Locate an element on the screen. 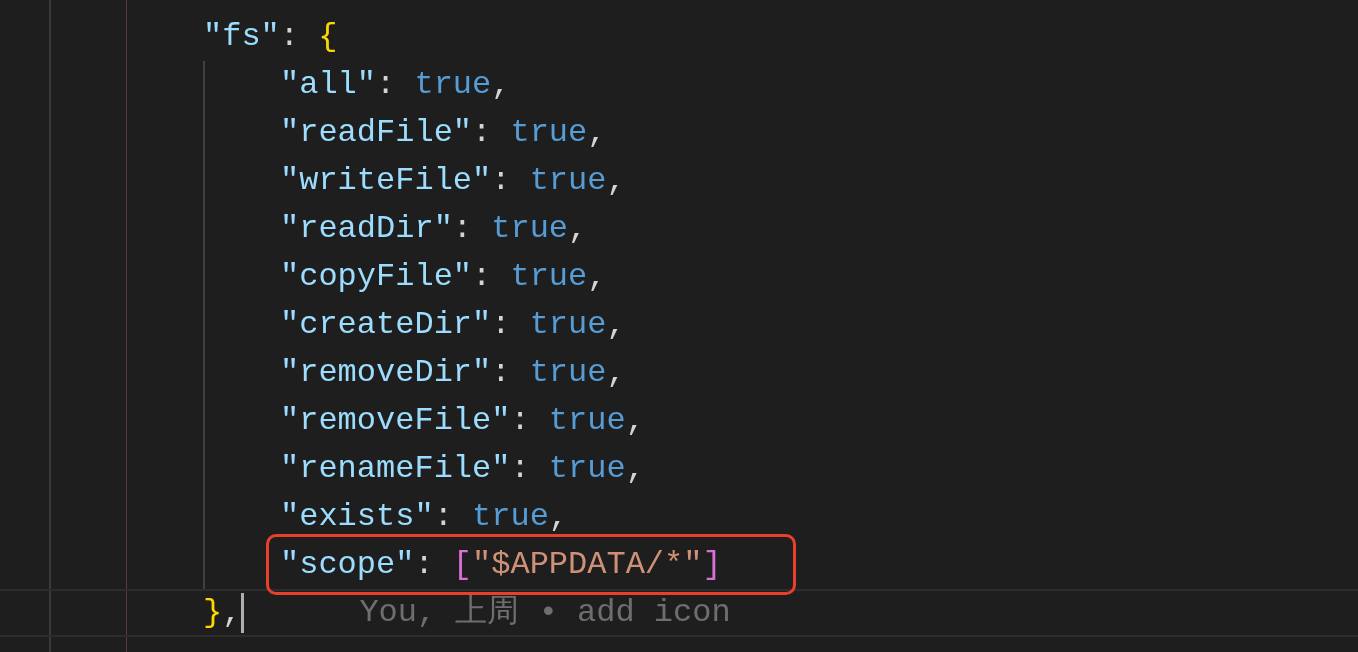  text-cursor is located at coordinates (243, 613).